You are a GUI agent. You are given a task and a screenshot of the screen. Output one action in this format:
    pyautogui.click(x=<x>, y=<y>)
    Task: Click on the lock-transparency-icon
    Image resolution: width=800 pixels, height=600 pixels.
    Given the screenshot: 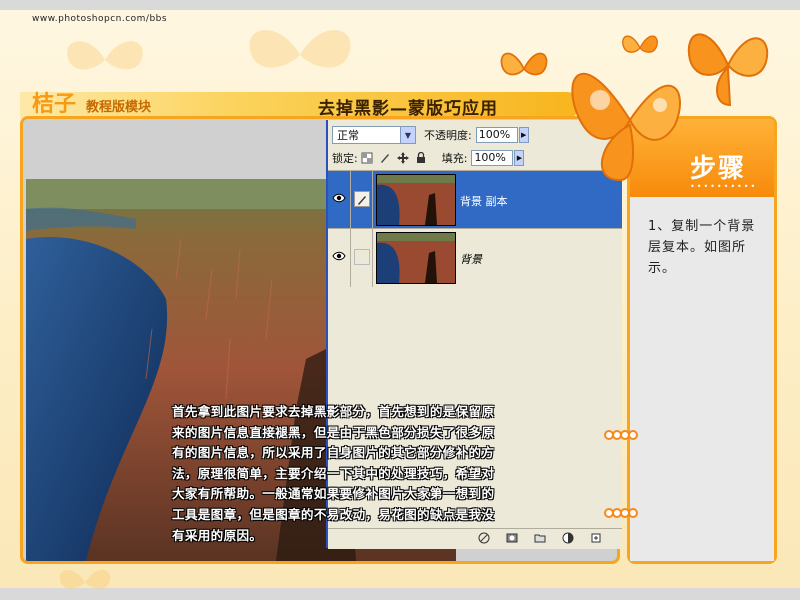 What is the action you would take?
    pyautogui.click(x=367, y=158)
    